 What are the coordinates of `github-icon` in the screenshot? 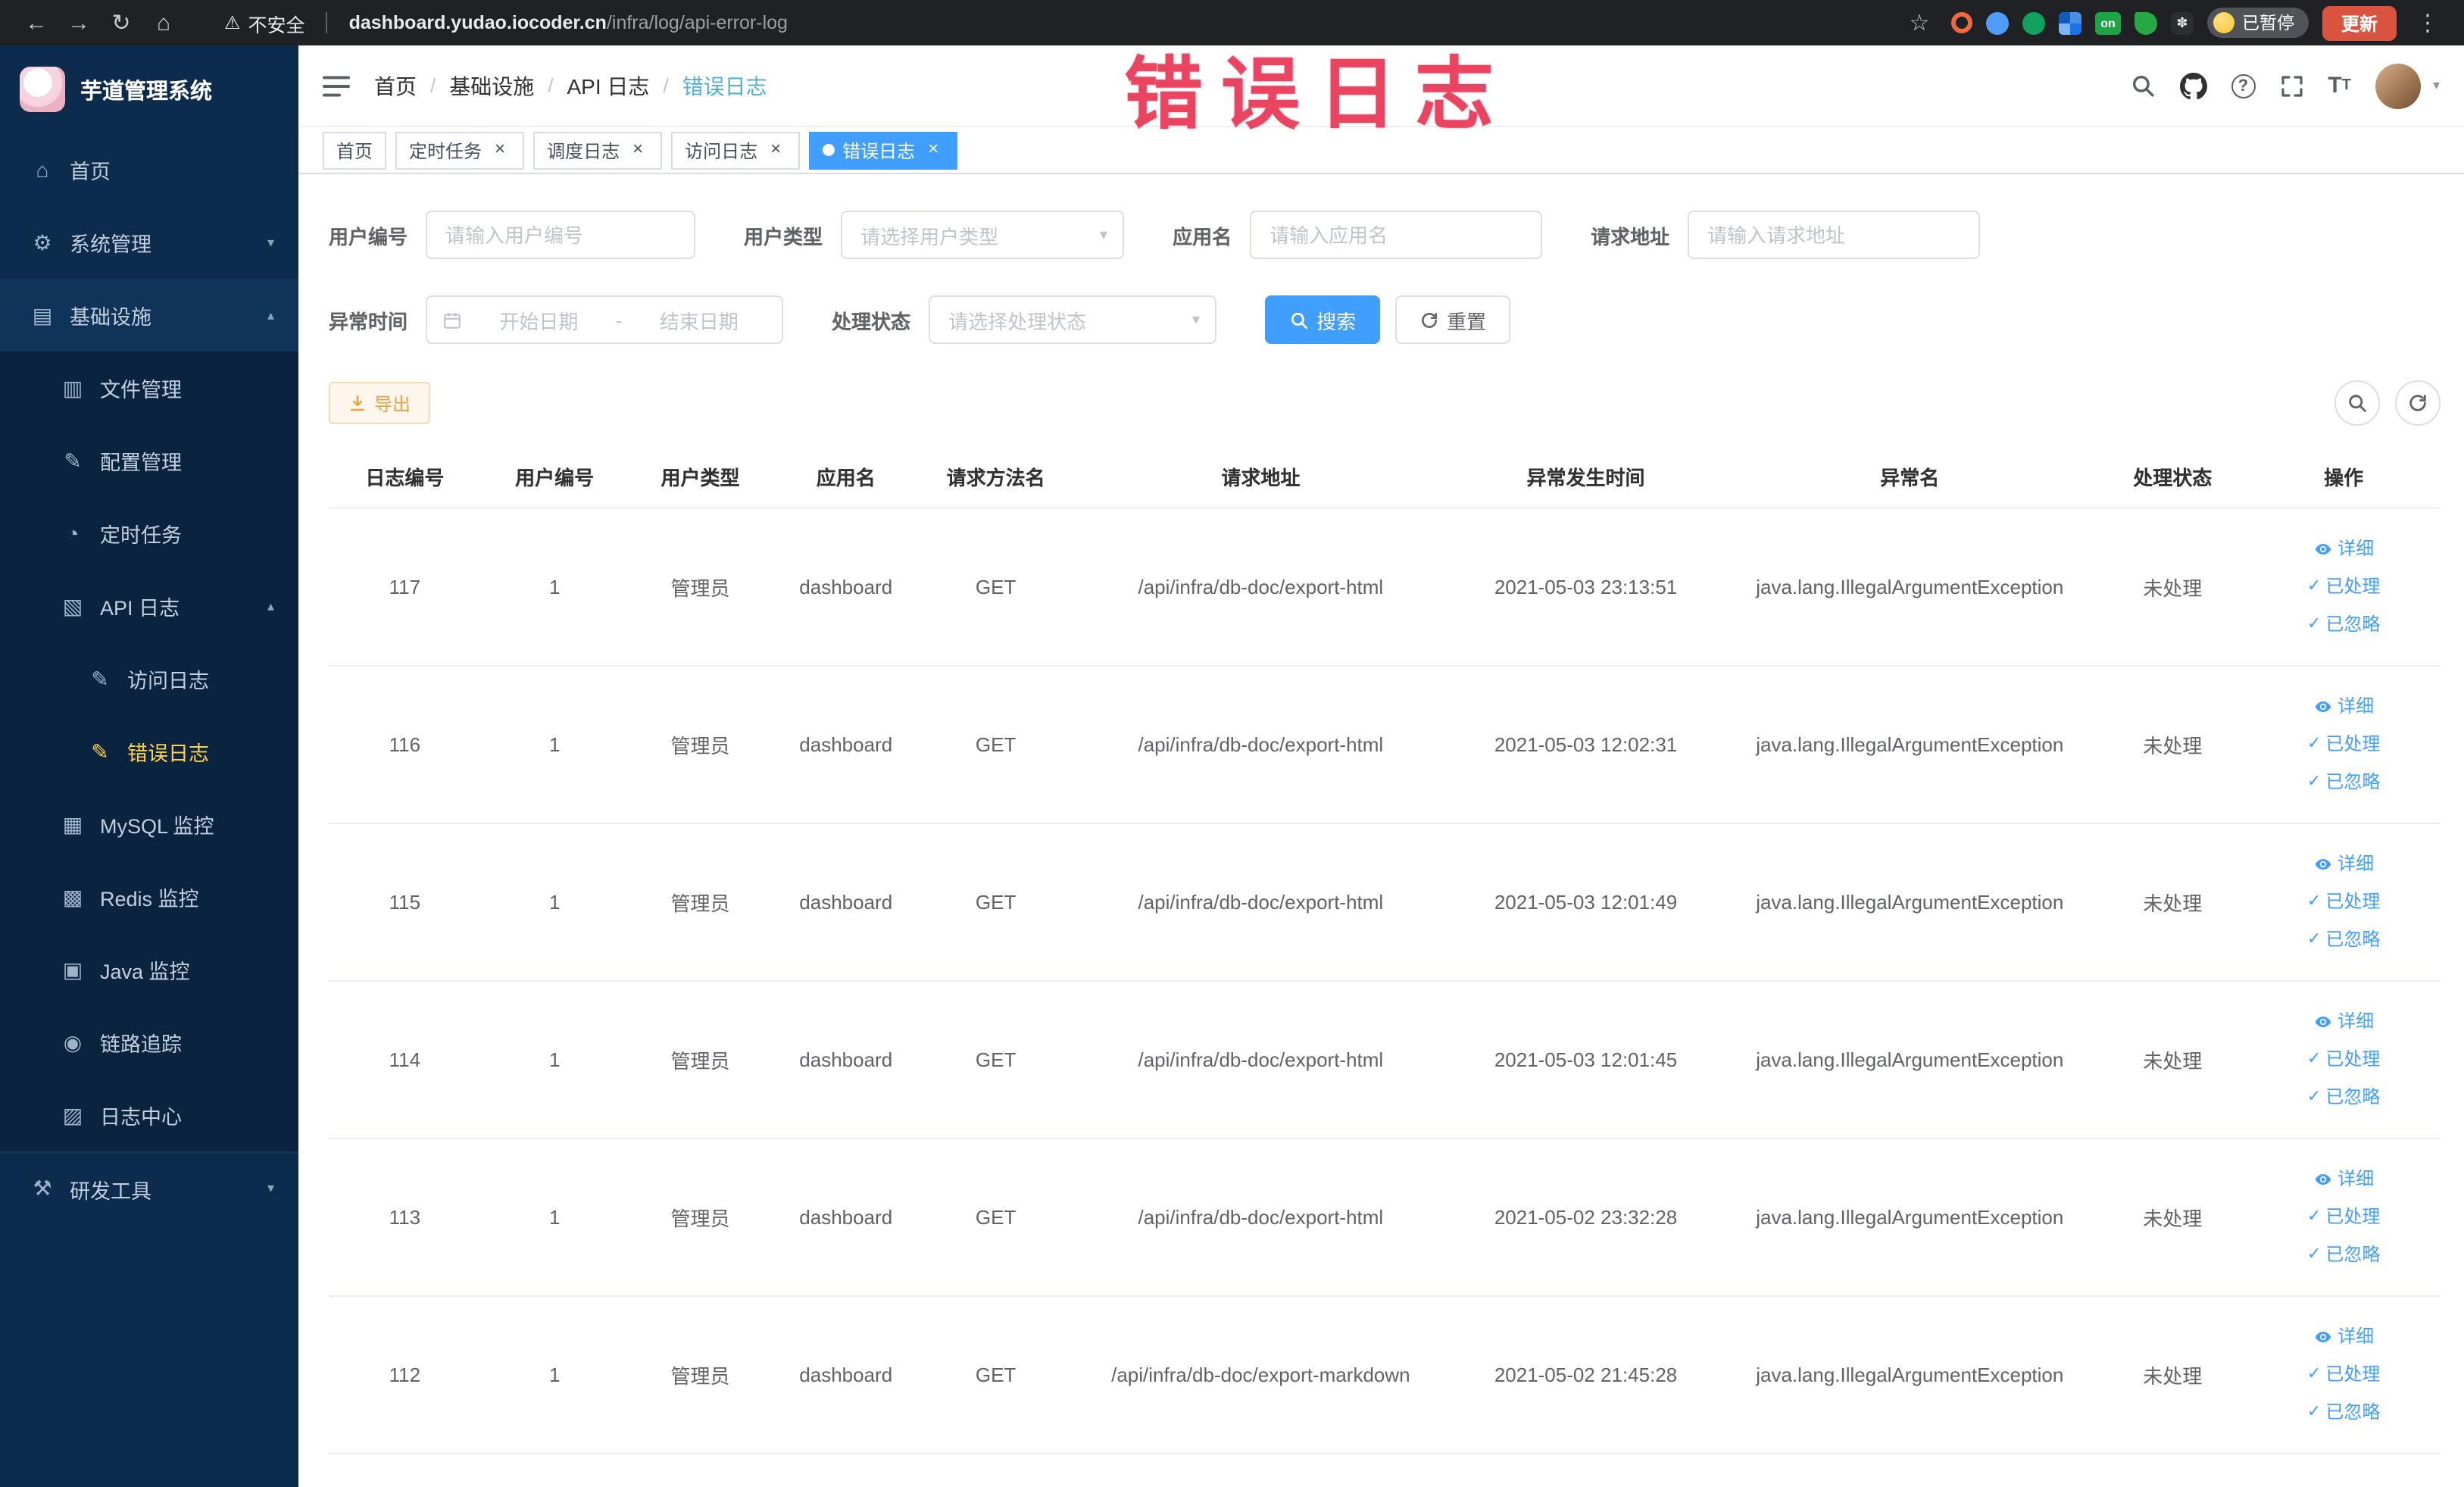 It's located at (2193, 85).